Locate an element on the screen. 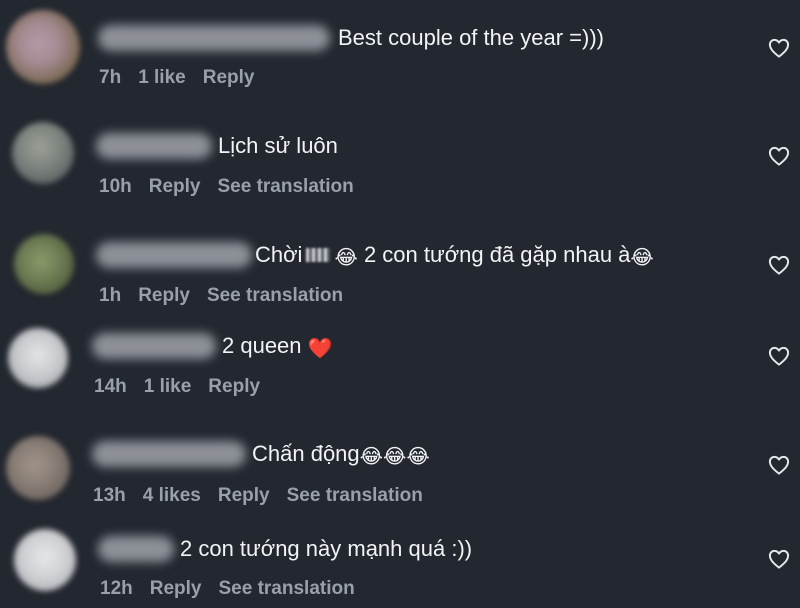  comment-meta: 1h Reply See translation is located at coordinates (229, 296).